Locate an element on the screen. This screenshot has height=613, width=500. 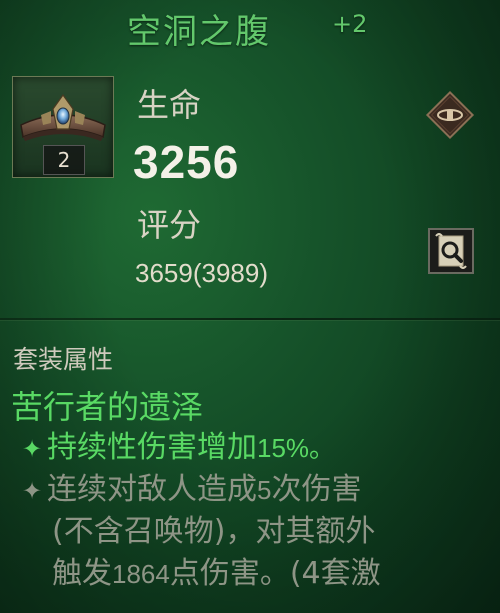
set-bonus-inactive-line-2: (不含召唤物)，对其额外 is located at coordinates (214, 531).